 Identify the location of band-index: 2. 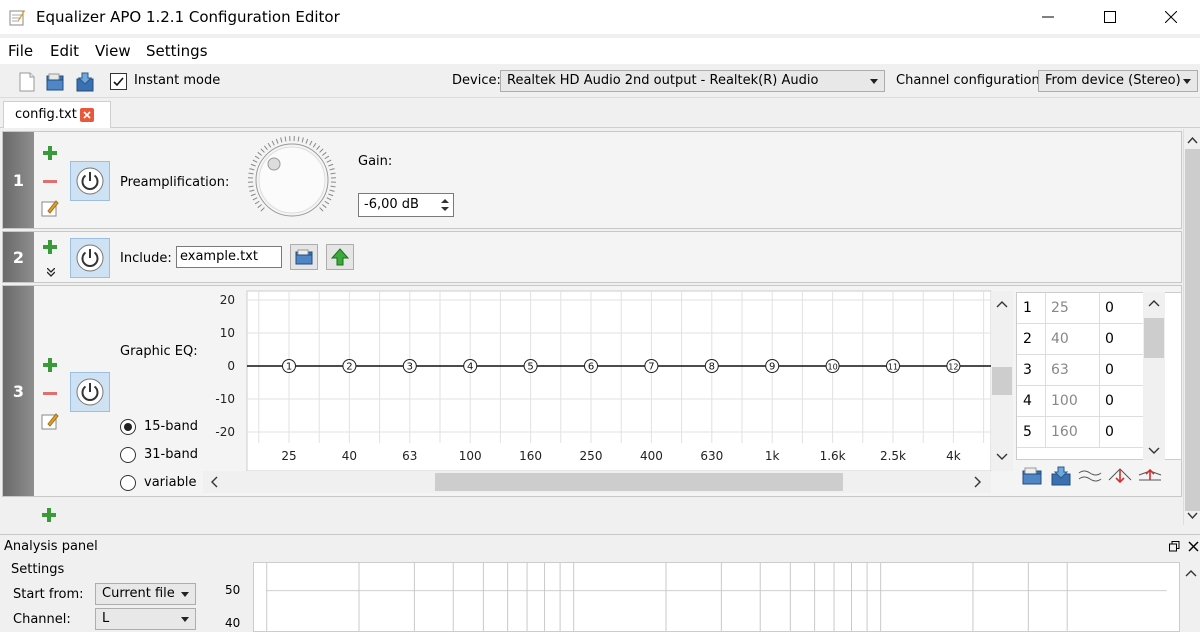
(1027, 339).